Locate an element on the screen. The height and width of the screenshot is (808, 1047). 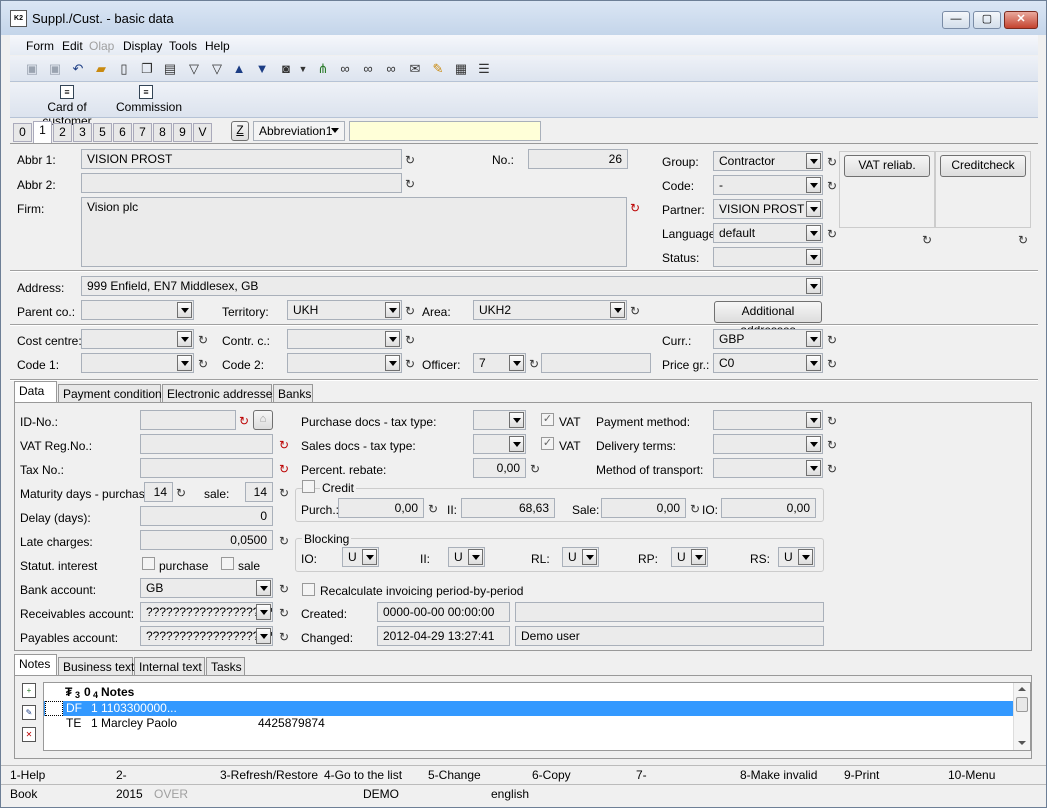
blocking-rl-select: U is located at coordinates (580, 557).